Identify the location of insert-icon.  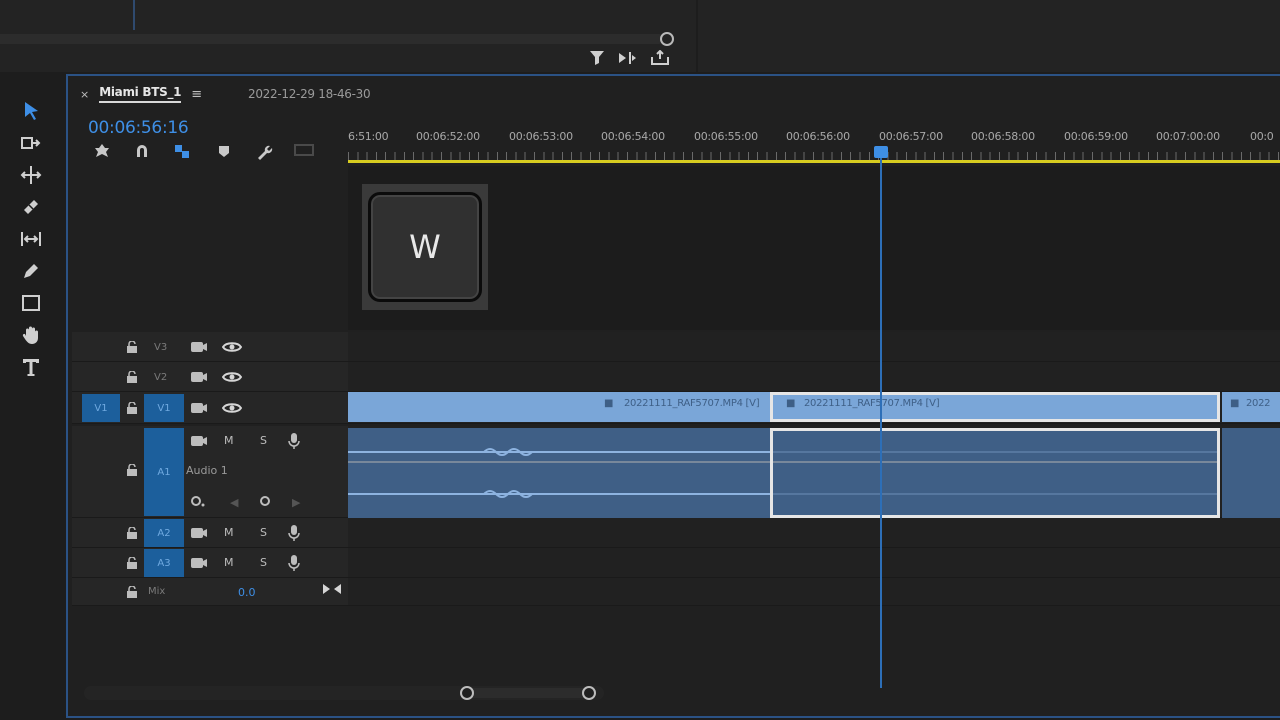
(628, 59).